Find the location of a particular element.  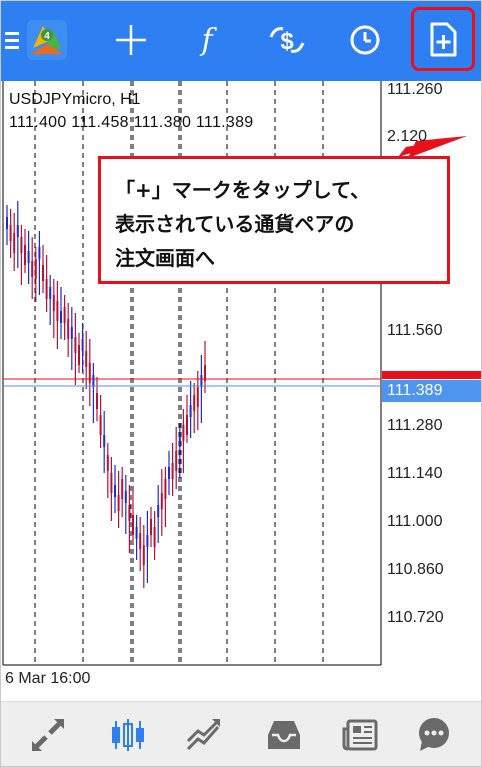

mt4-logo: 4 is located at coordinates (47, 40).